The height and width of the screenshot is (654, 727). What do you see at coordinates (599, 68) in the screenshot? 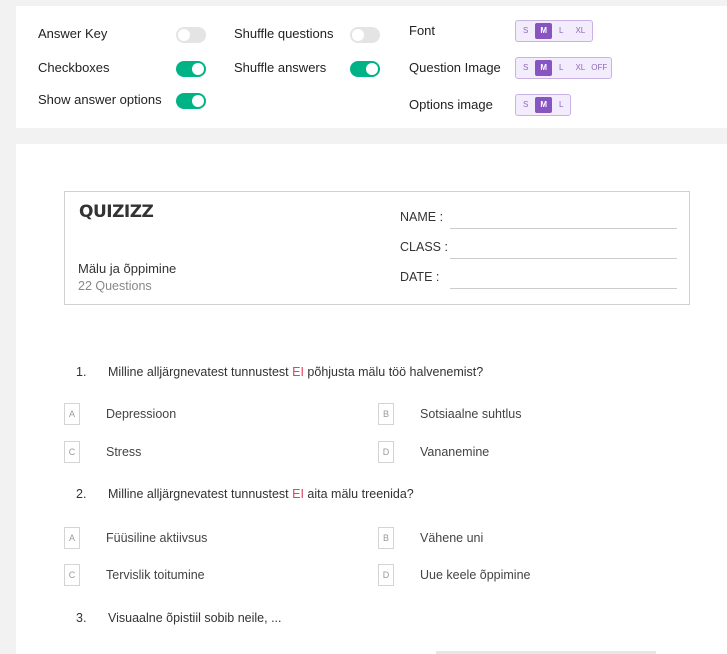
I see `question-image-size-off: OFF` at bounding box center [599, 68].